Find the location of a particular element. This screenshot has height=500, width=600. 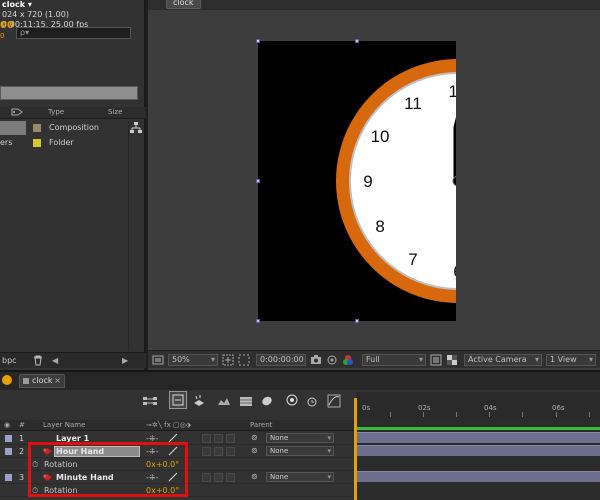

flowchart-icon is located at coordinates (136, 129).